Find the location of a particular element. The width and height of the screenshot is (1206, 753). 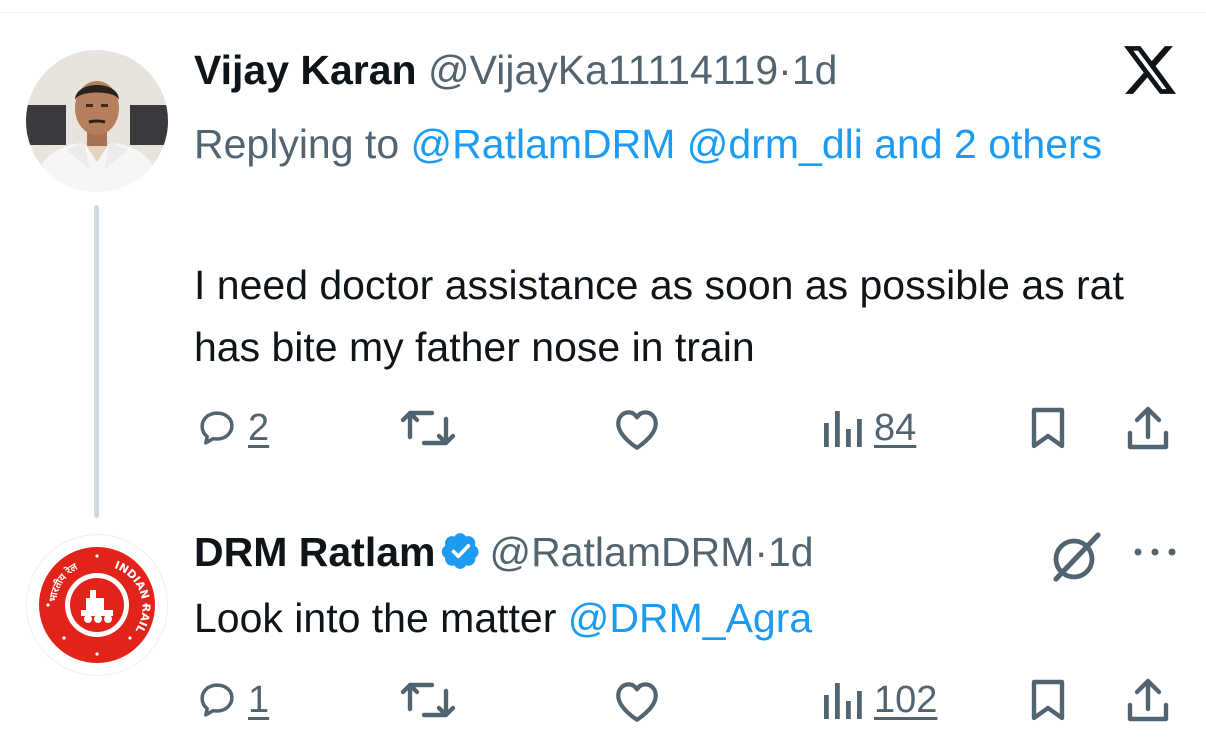

tweet-text: Look into the matter @DRM_Agra is located at coordinates (684, 618).